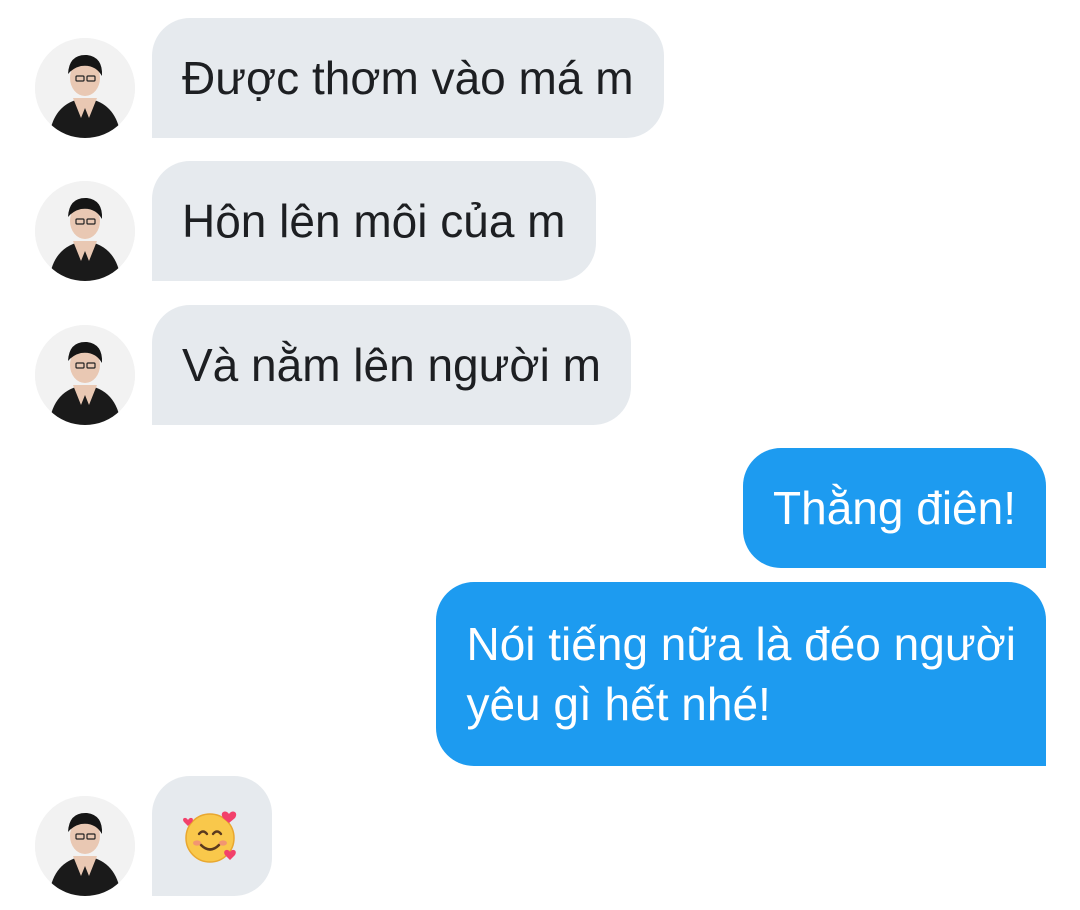 The image size is (1080, 910). I want to click on message-text: Và nằm lên người m, so click(391, 365).